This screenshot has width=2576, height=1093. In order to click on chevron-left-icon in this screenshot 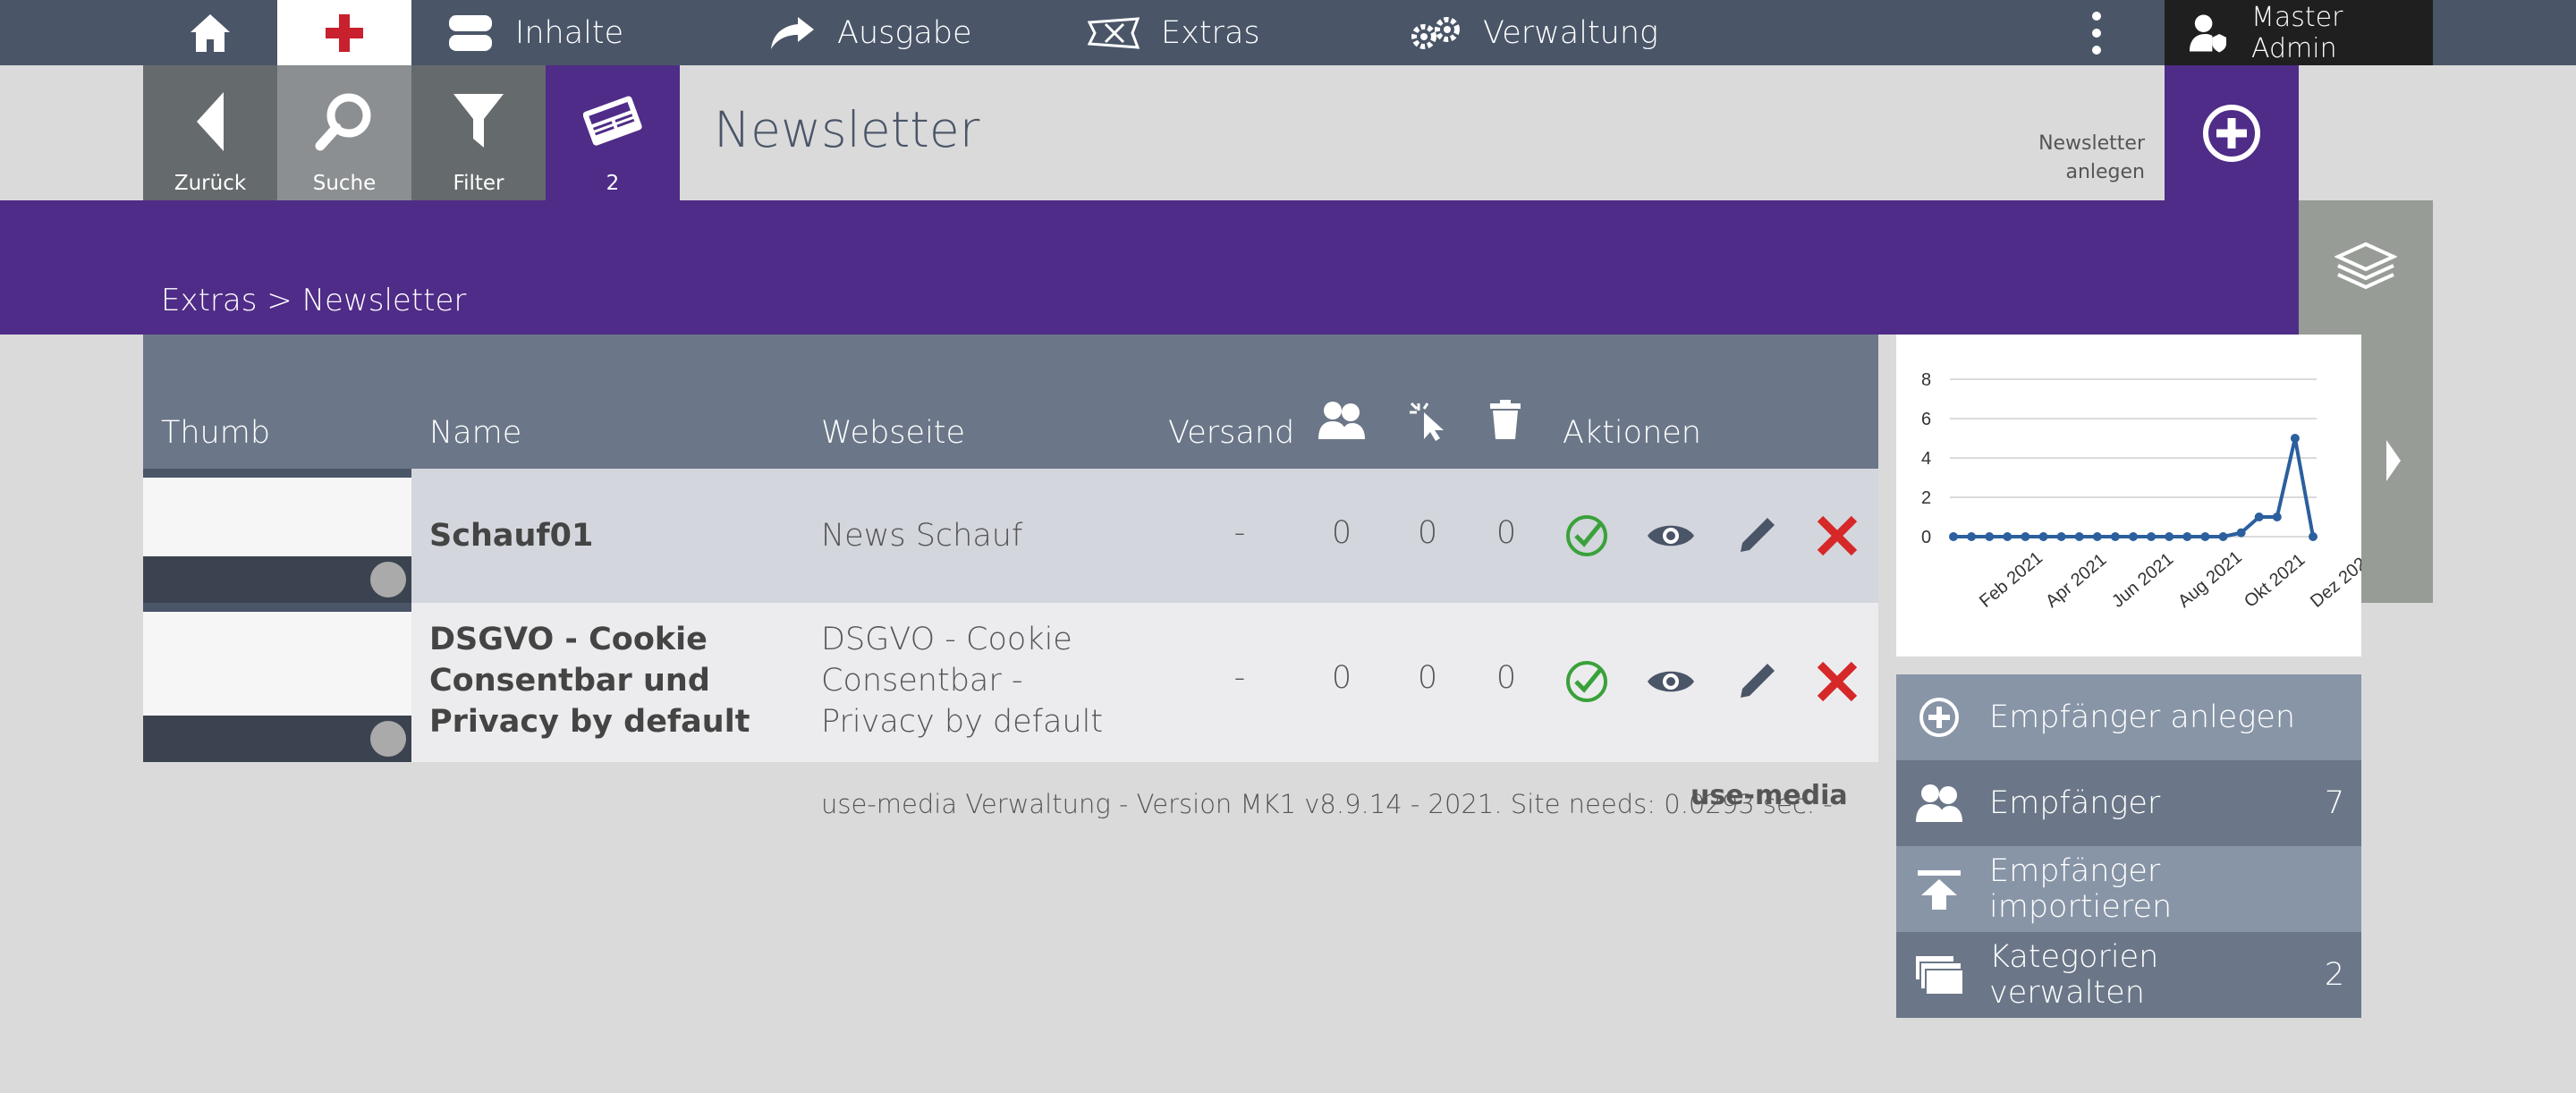, I will do `click(210, 121)`.